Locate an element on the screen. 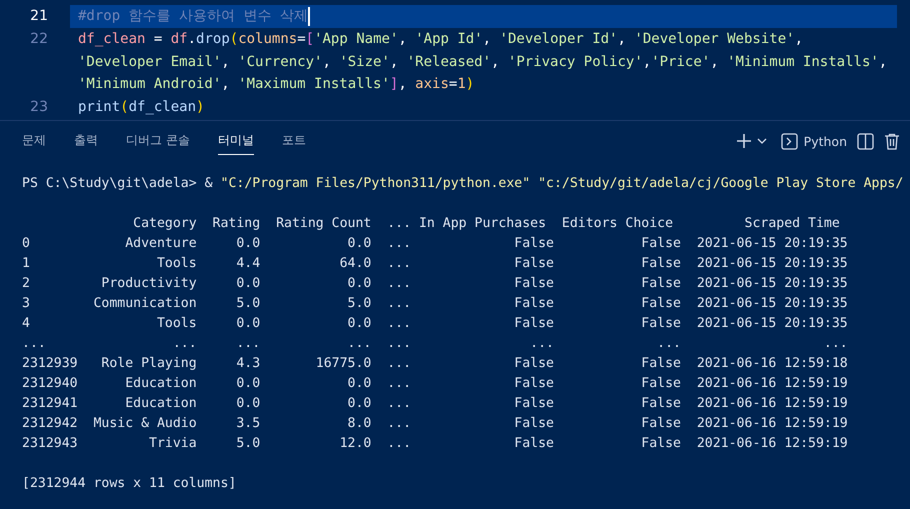 The width and height of the screenshot is (910, 509). terminal-line: Category Rating Rating Count ... In App Purchases Editors Choice Scraped Time is located at coordinates (486, 223).